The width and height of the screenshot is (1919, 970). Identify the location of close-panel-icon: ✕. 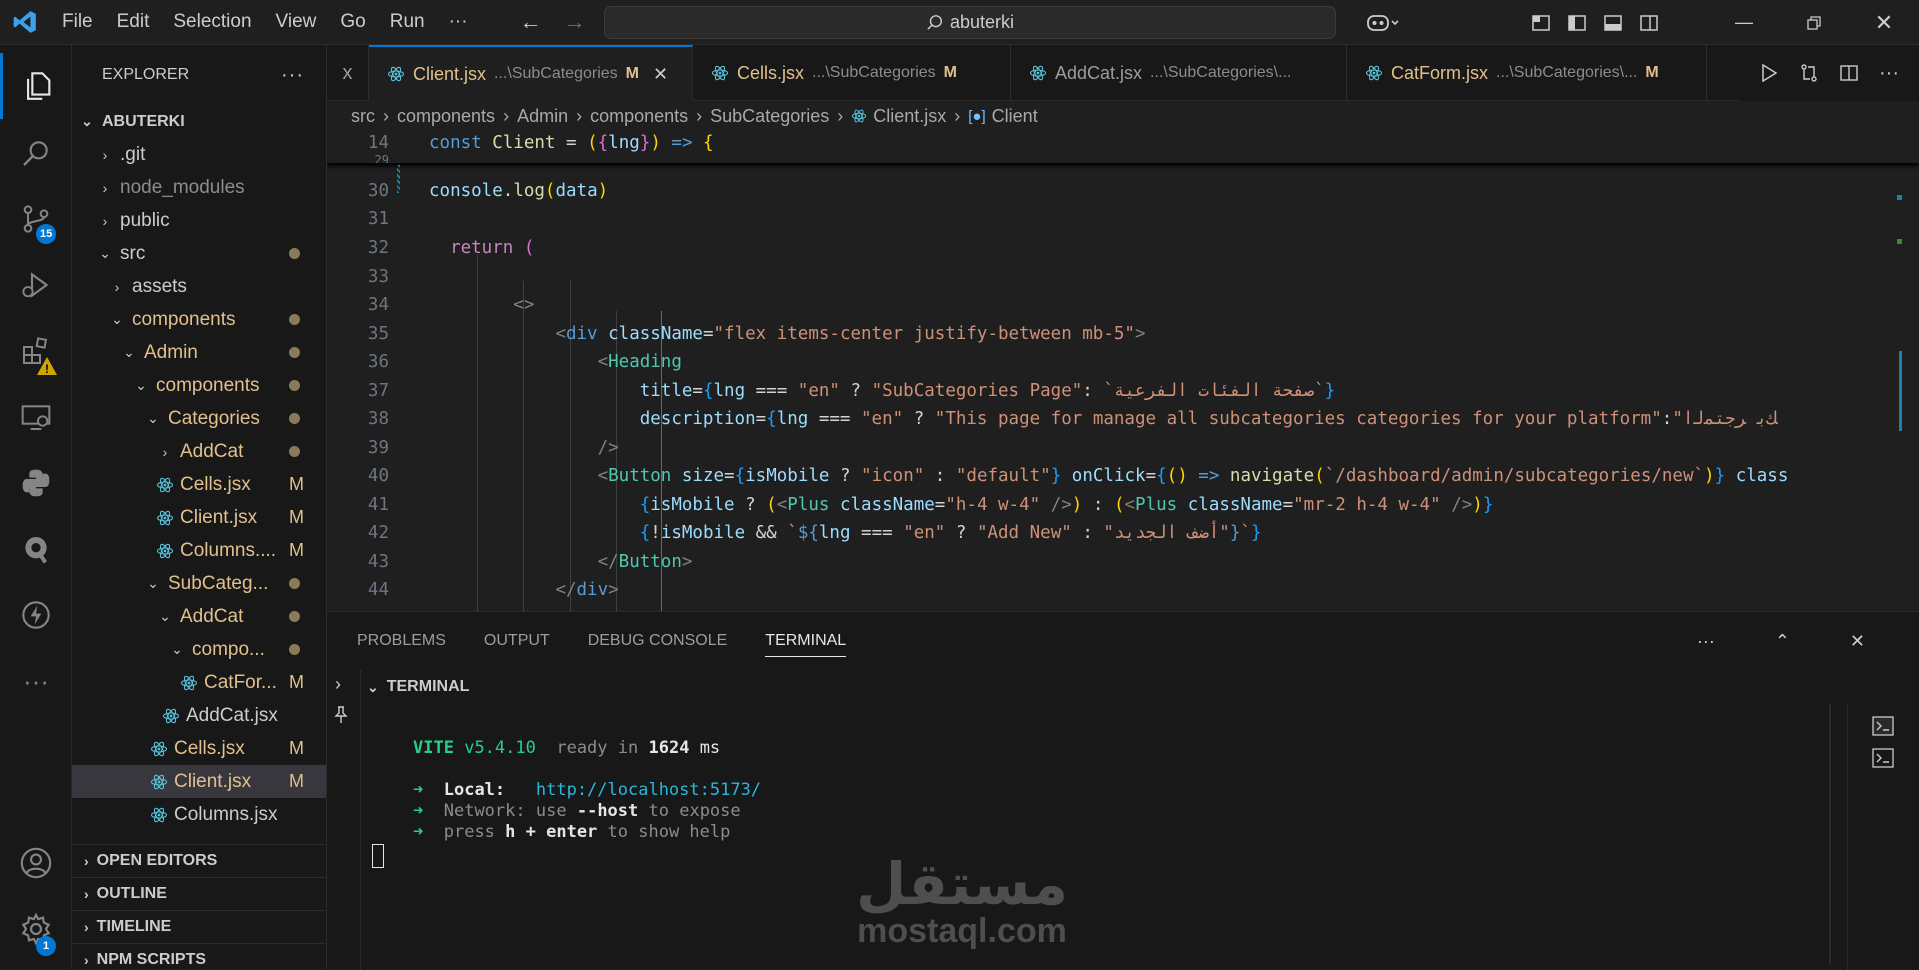
(1857, 641).